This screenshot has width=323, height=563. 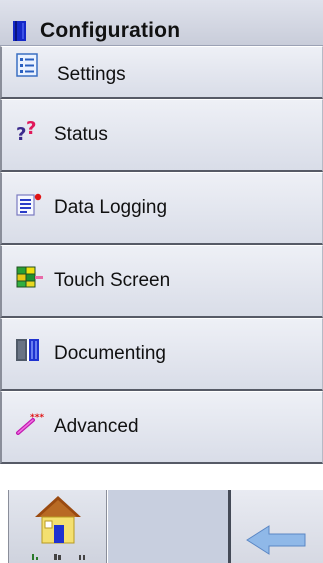 What do you see at coordinates (161, 427) in the screenshot?
I see `menu-item-advanced: *** Advanced` at bounding box center [161, 427].